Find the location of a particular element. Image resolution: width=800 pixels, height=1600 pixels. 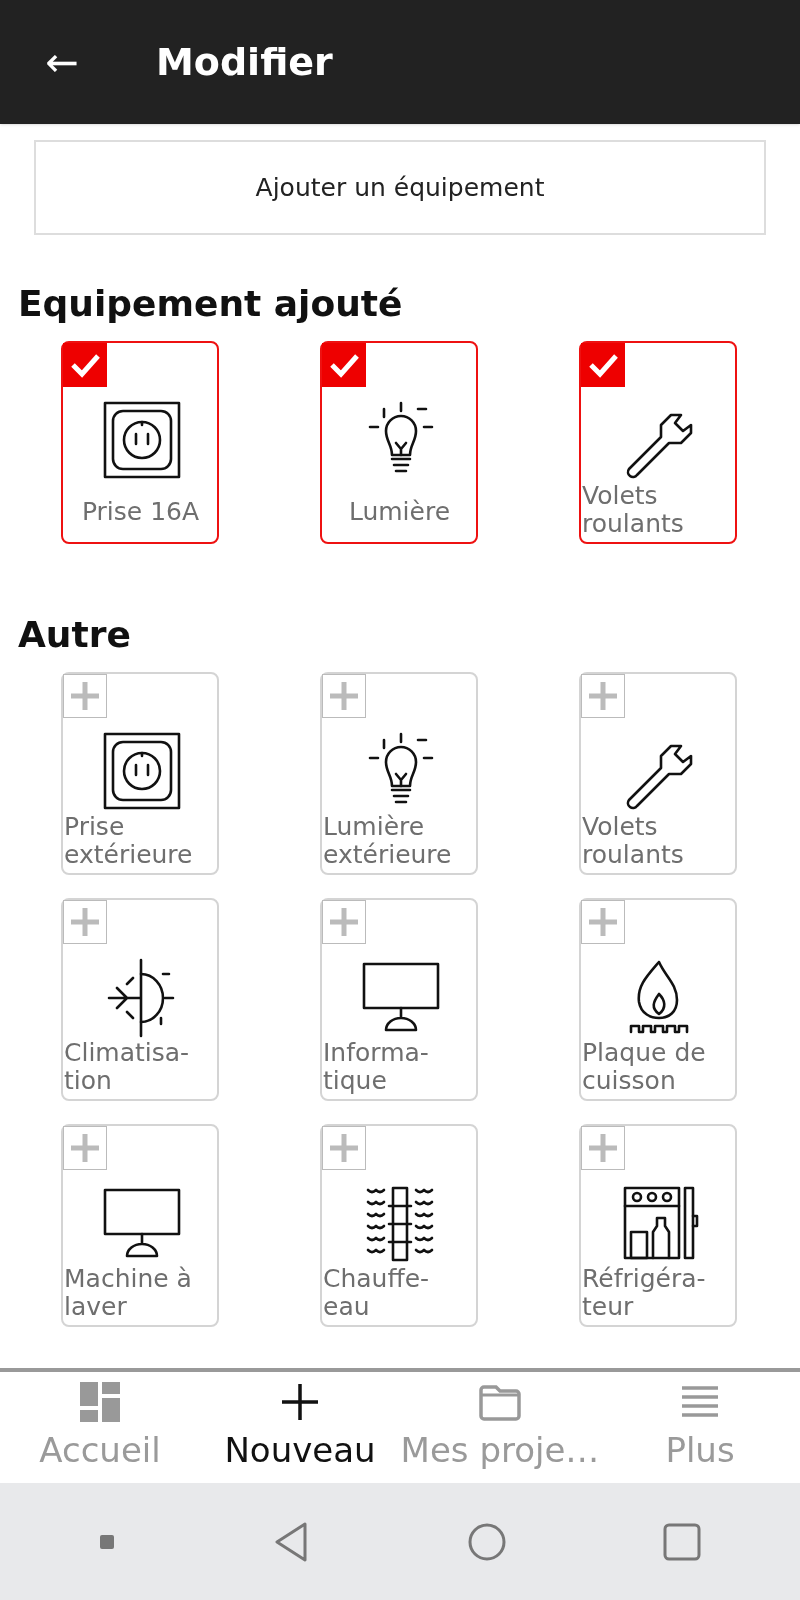

equipment-card: Climatisa- tion is located at coordinates (140, 999).